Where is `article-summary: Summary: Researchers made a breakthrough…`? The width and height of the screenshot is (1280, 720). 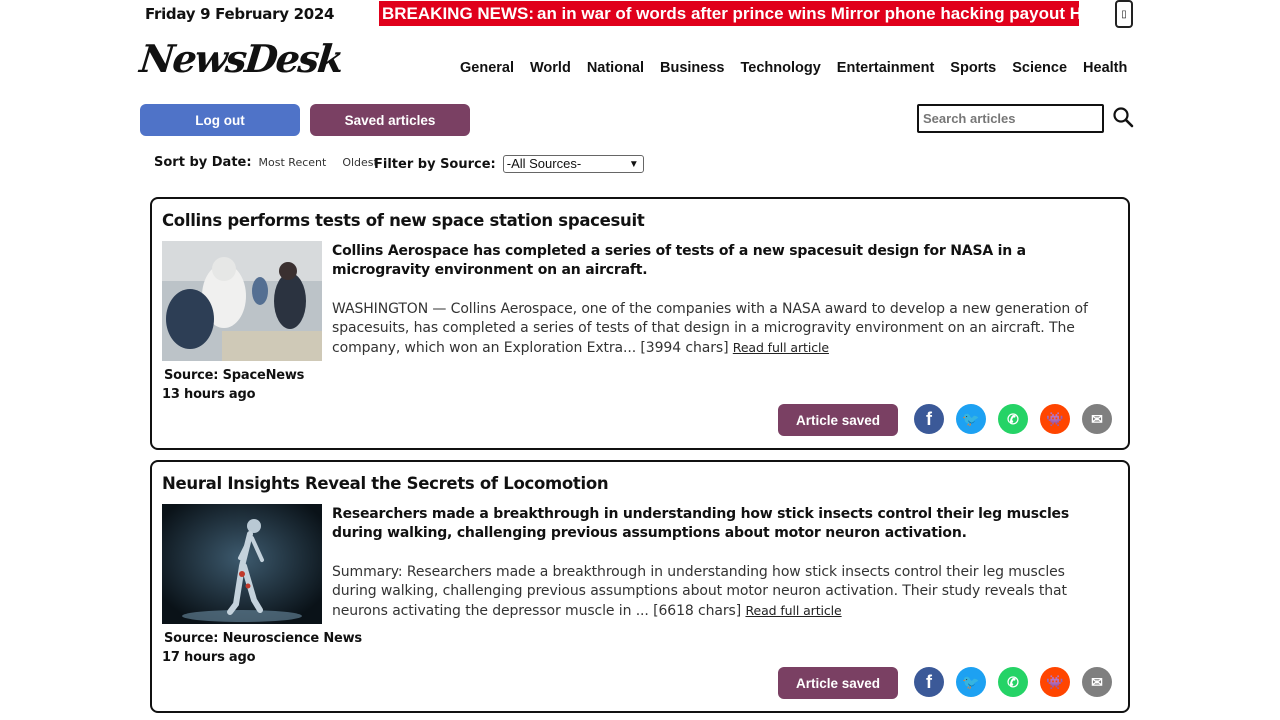
article-summary: Summary: Researchers made a breakthrough… is located at coordinates (699, 591).